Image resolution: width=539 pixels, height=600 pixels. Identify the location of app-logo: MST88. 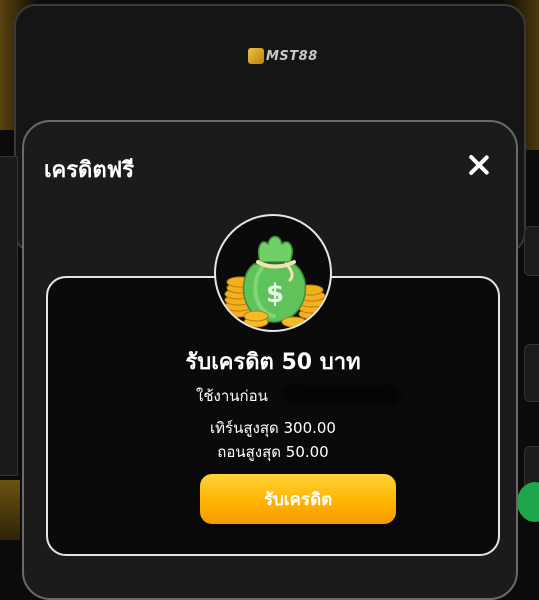
(288, 56).